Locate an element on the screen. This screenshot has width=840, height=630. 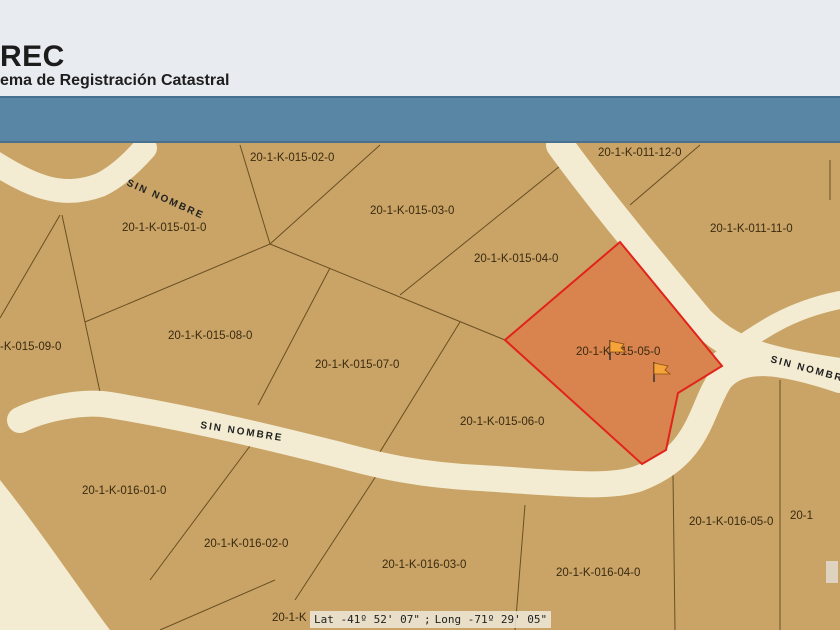
parcel-label: 20-1-K-011-12-0 is located at coordinates (640, 153).